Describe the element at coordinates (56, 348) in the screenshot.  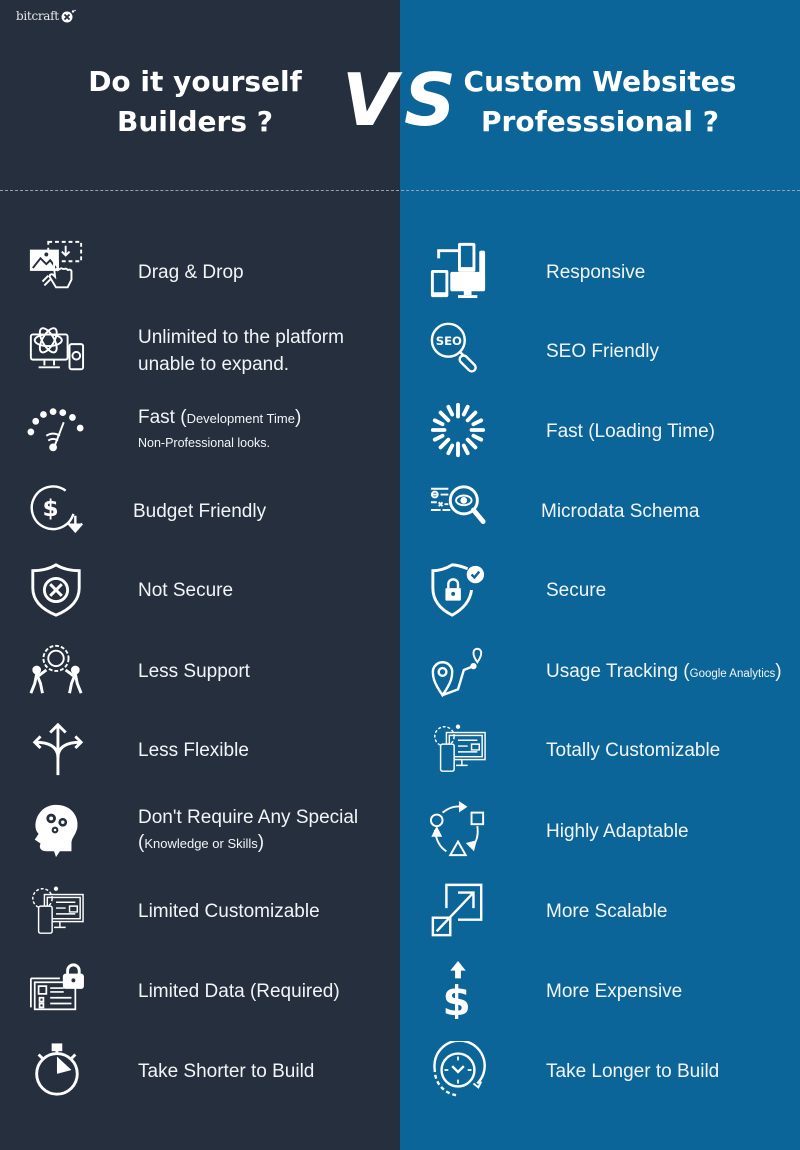
I see `platform-devices-icon` at that location.